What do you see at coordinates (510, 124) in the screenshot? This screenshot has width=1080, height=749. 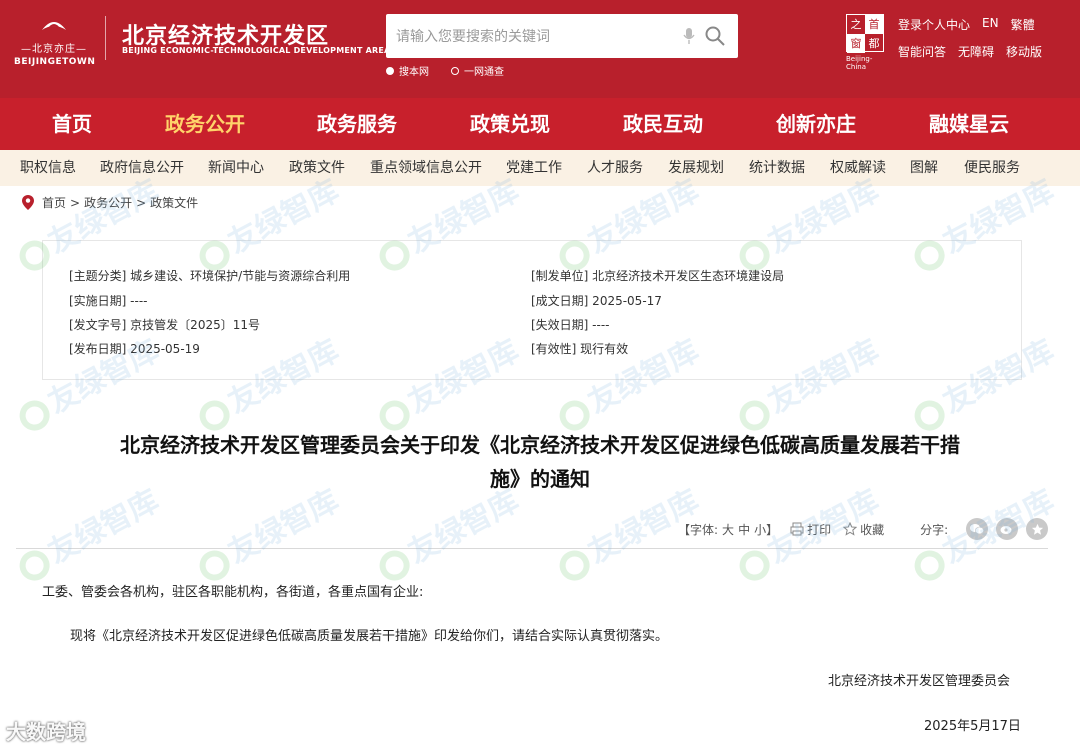 I see `main-nav-policy: 政策兑现` at bounding box center [510, 124].